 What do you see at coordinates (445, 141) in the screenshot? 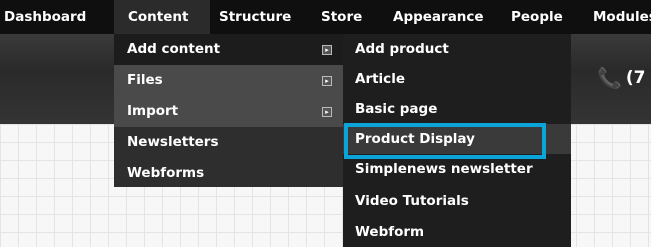
I see `annotation-highlight-box` at bounding box center [445, 141].